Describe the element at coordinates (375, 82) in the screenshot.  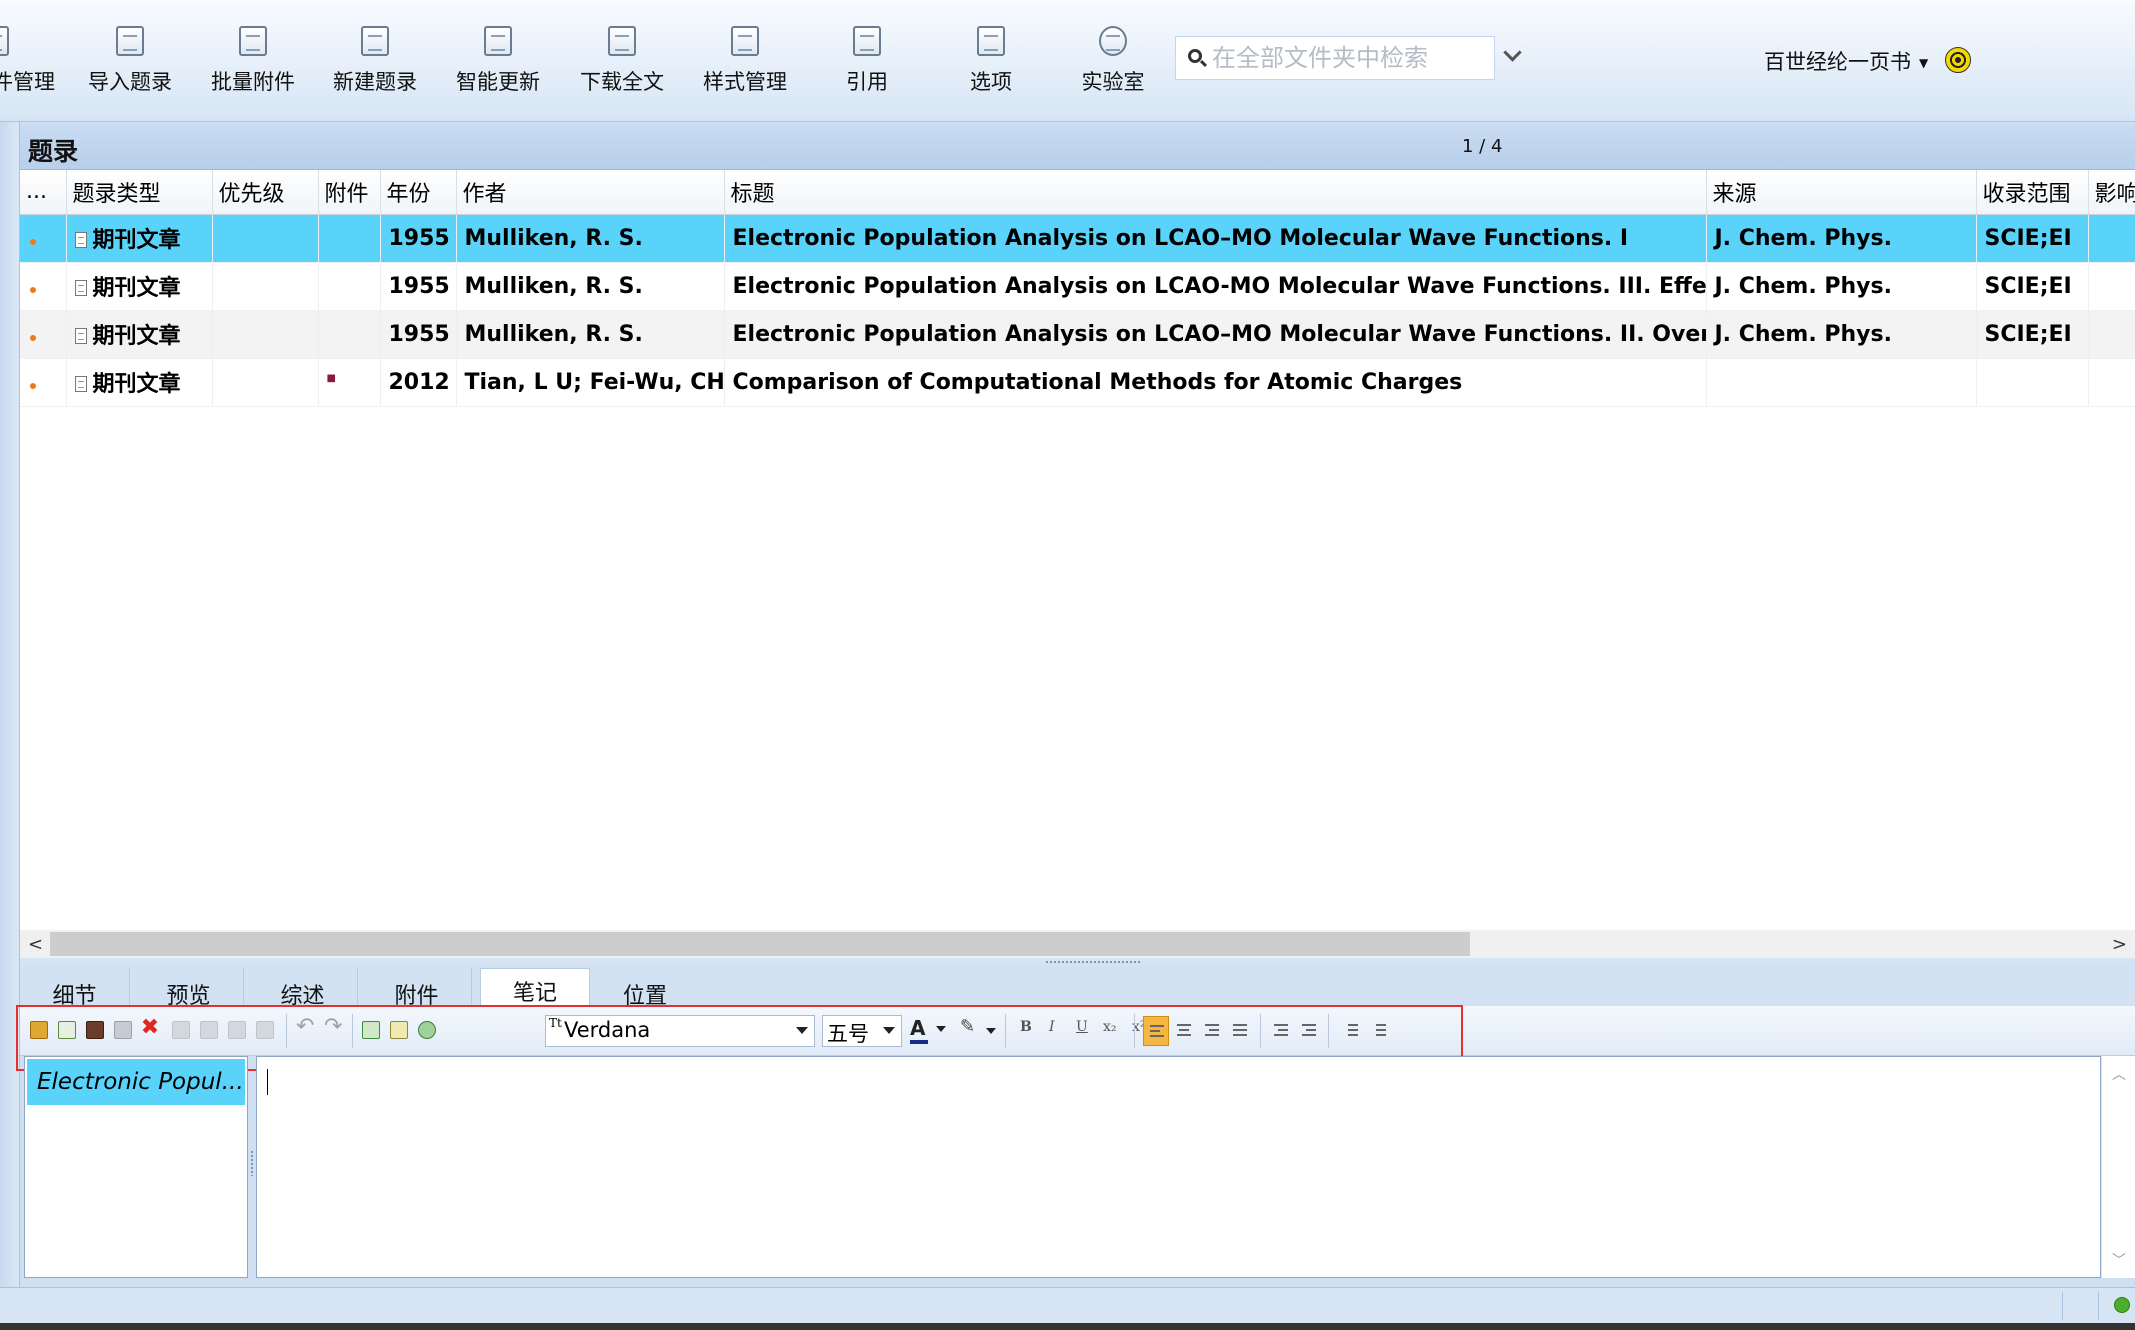
I see `new-record-label: 新建题录` at that location.